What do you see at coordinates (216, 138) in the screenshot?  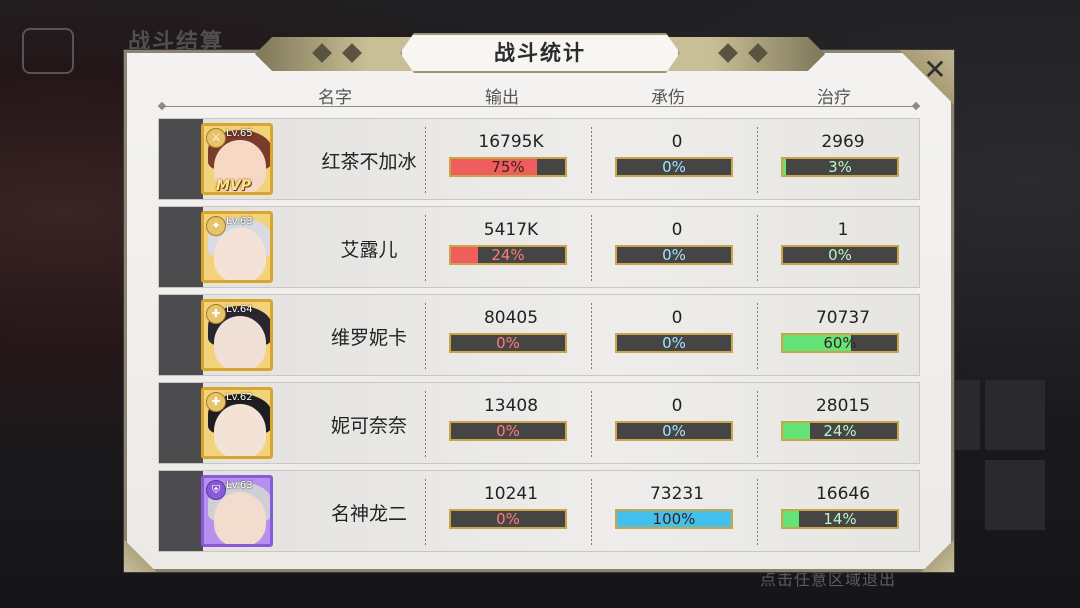 I see `sword-icon: ⚔` at bounding box center [216, 138].